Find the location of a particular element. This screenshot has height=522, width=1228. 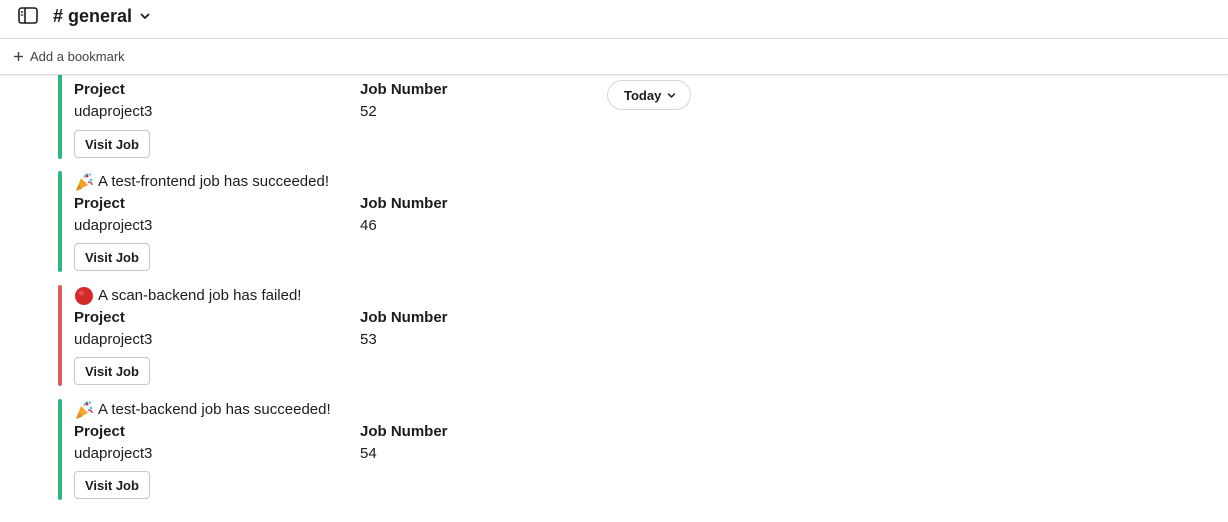

field-value: 46 is located at coordinates (368, 225).